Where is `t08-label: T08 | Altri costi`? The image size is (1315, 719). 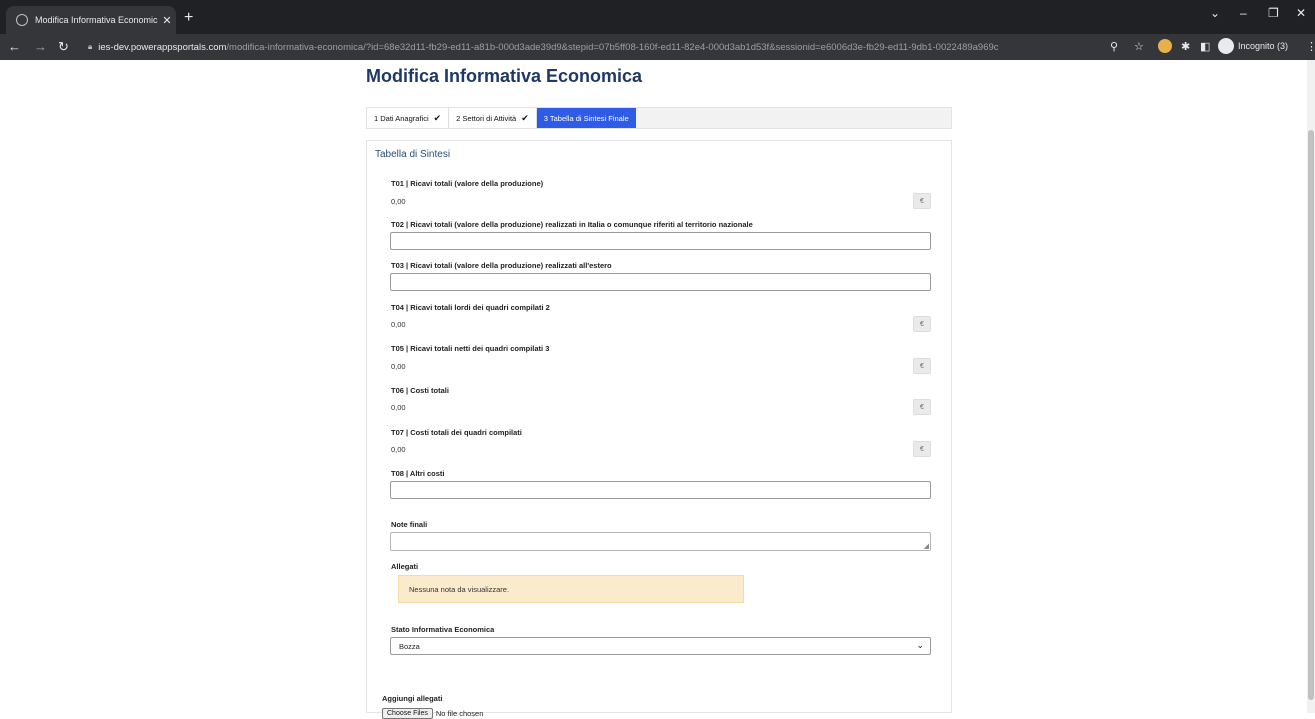 t08-label: T08 | Altri costi is located at coordinates (418, 473).